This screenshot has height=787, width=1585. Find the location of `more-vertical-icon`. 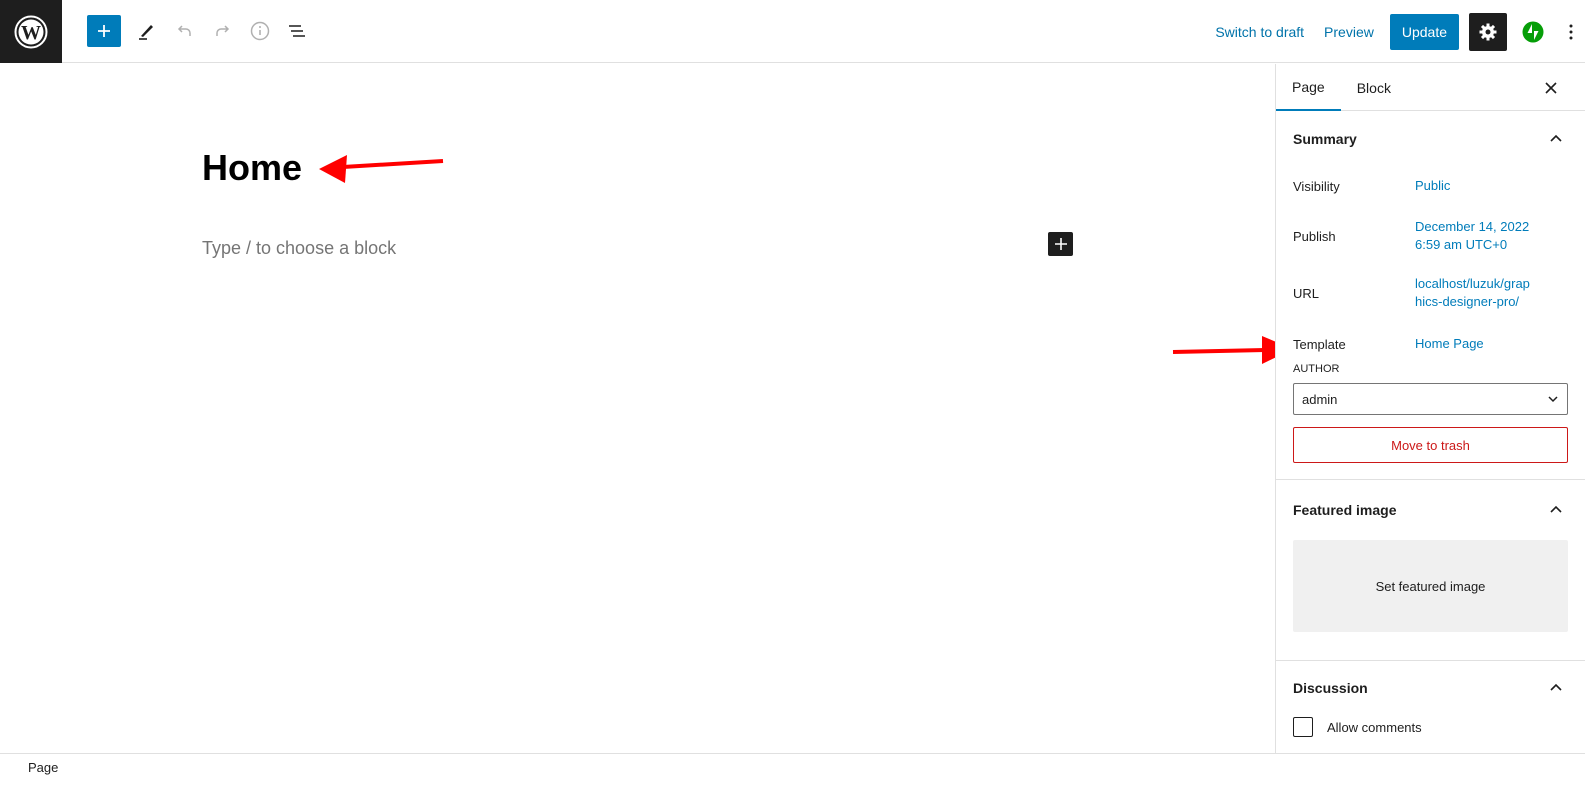

more-vertical-icon is located at coordinates (1571, 31).